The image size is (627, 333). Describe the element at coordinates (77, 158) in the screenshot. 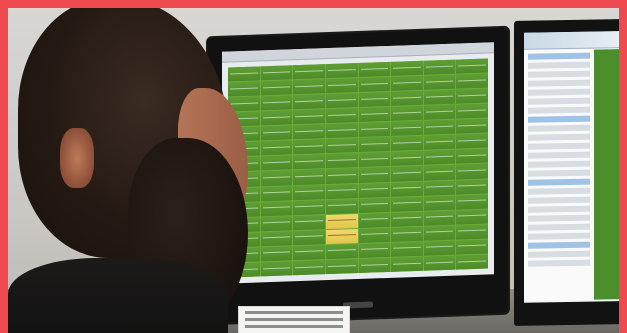

I see `person-ear` at that location.